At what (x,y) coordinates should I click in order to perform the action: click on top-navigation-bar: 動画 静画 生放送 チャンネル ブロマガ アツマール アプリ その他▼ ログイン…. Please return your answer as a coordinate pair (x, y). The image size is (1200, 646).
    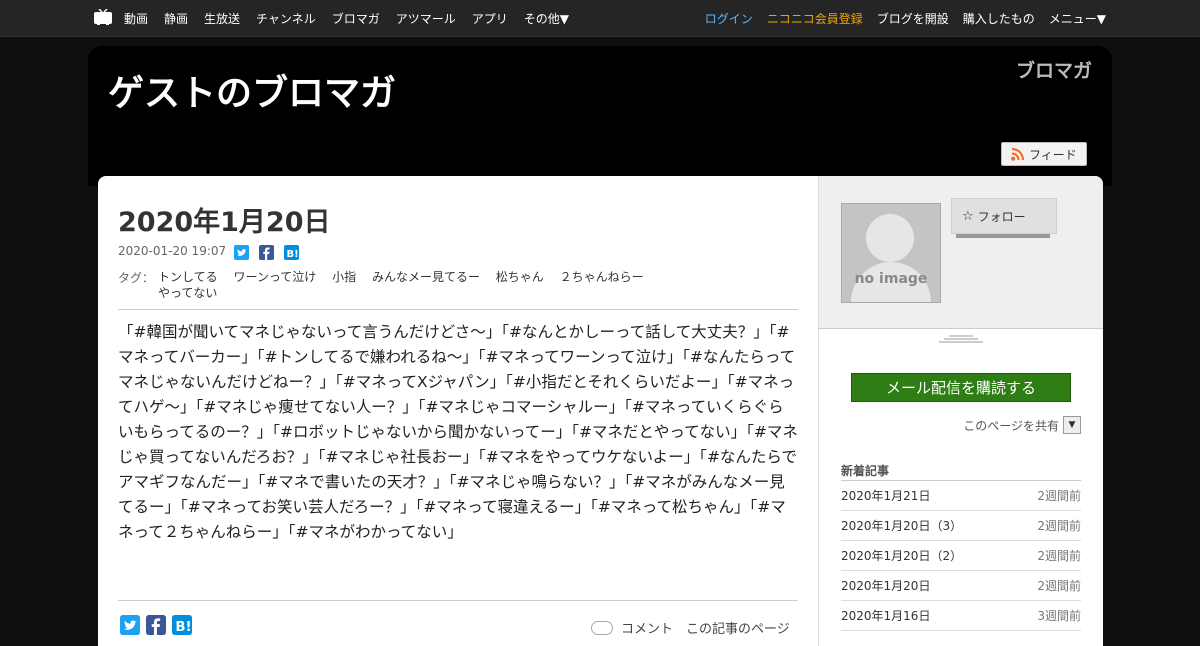
    Looking at the image, I should click on (600, 18).